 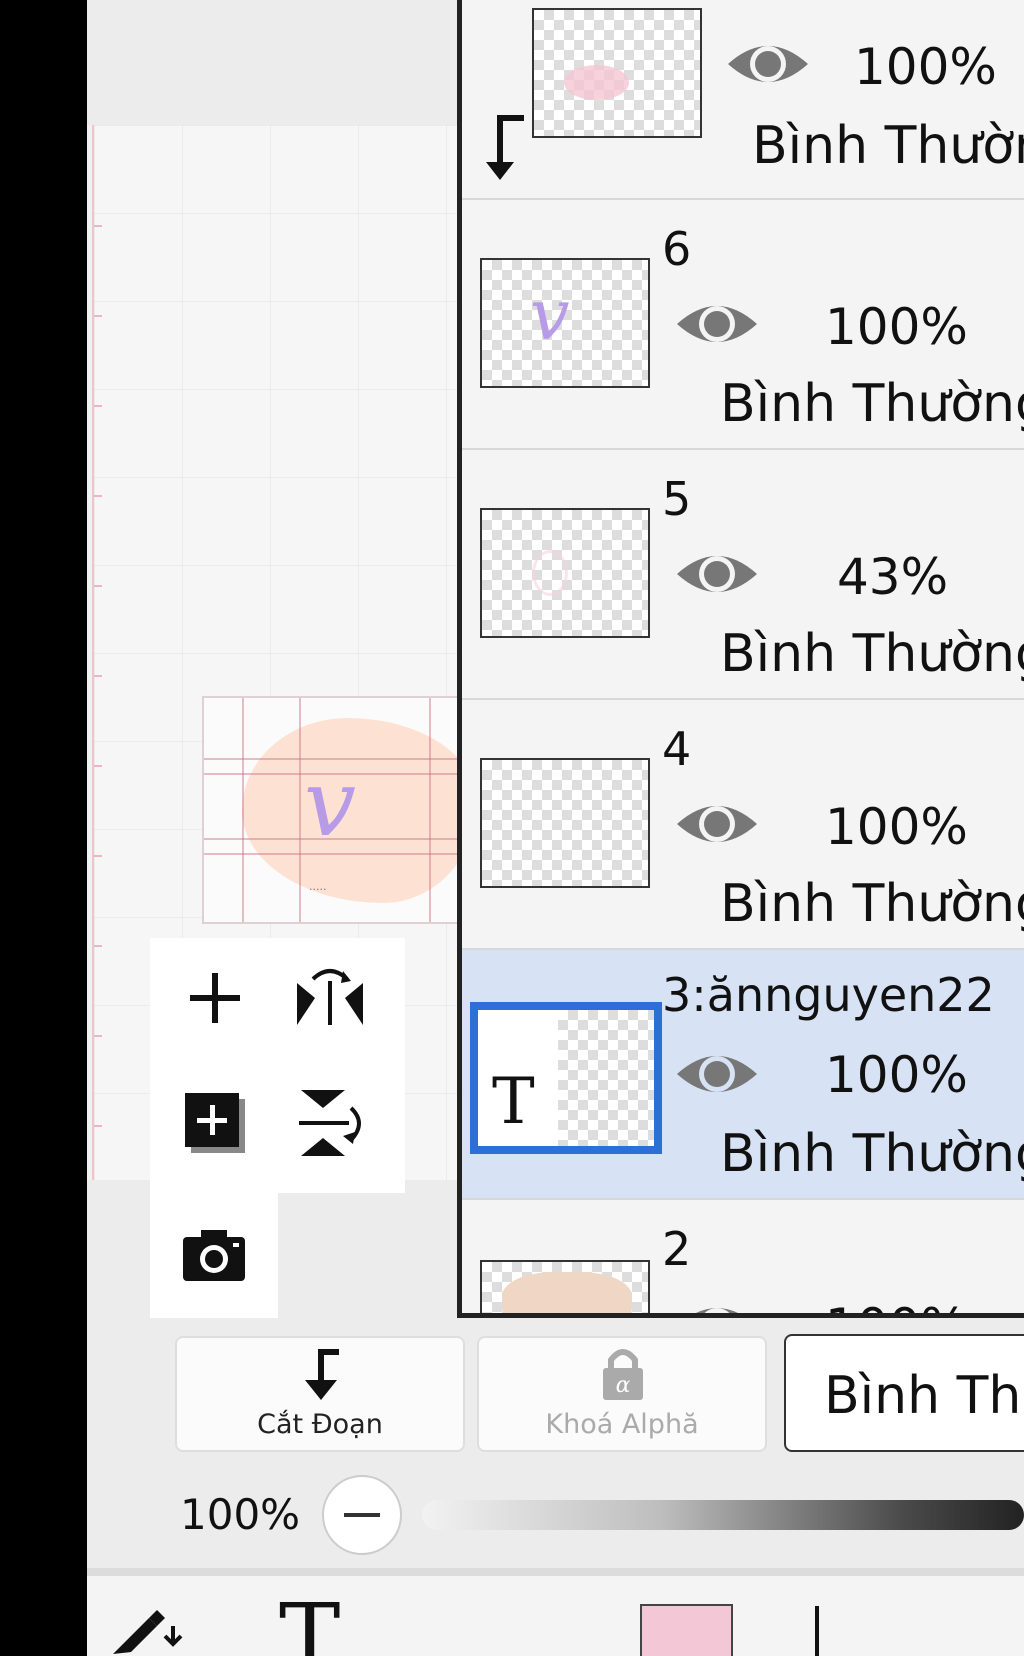 What do you see at coordinates (151, 1630) in the screenshot?
I see `brush-icon` at bounding box center [151, 1630].